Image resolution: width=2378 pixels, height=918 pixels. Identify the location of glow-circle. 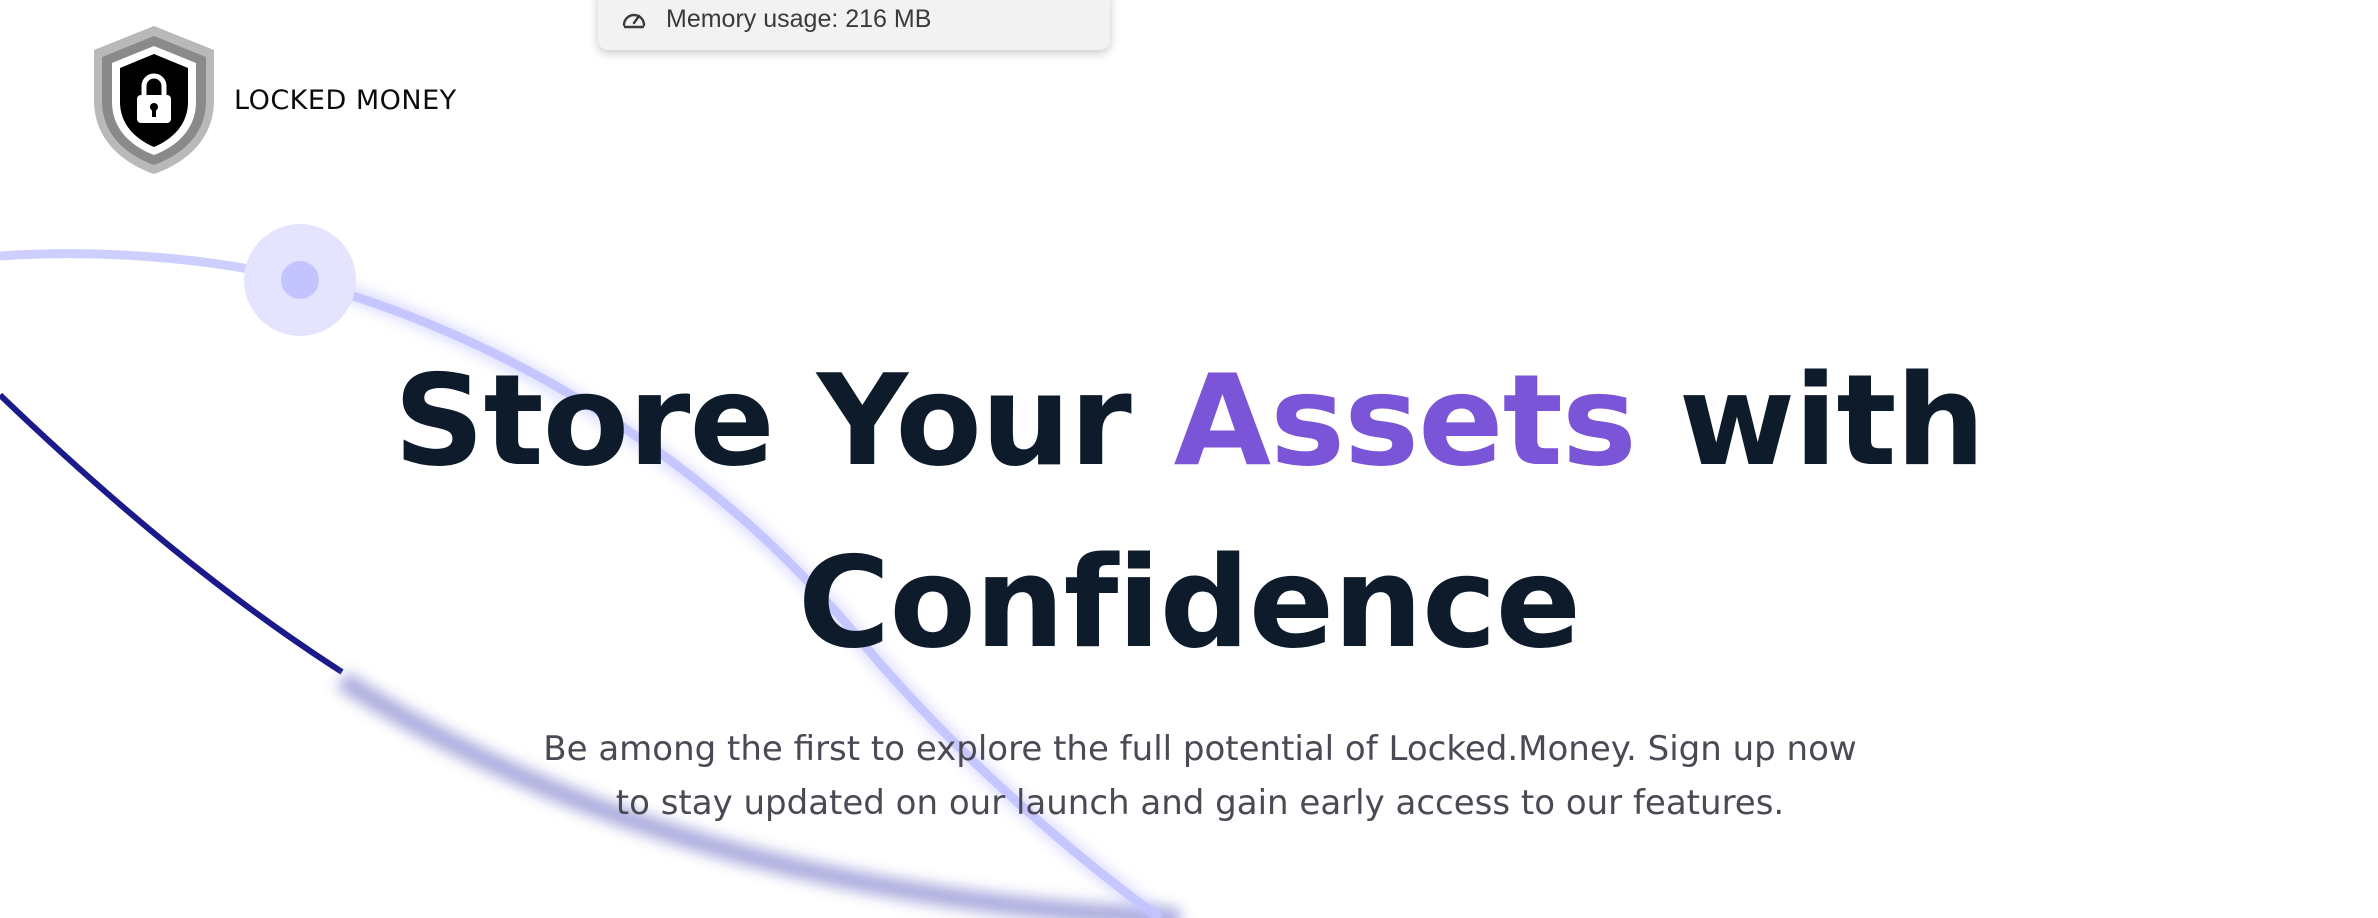
(300, 280).